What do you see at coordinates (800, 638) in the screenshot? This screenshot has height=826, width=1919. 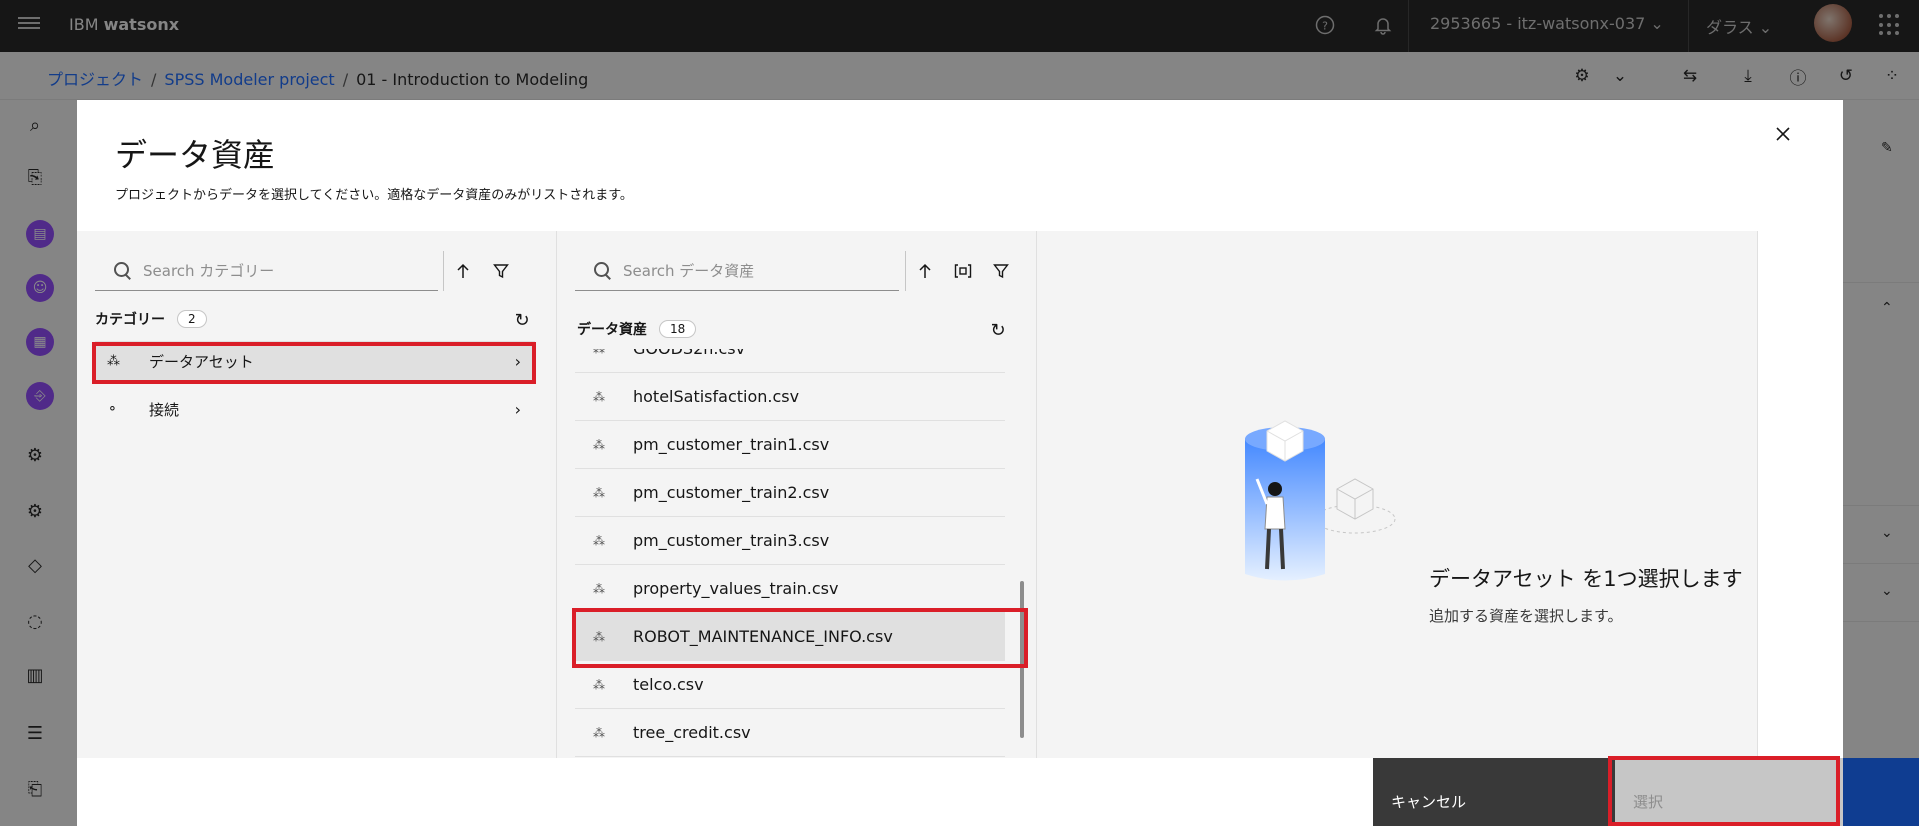 I see `highlight-robot-maintenance` at bounding box center [800, 638].